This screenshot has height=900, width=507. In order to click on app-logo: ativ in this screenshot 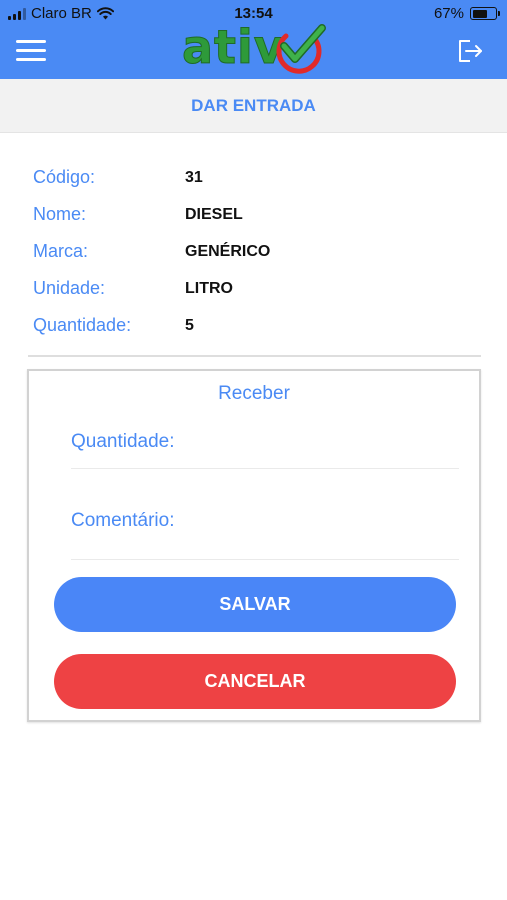, I will do `click(257, 48)`.